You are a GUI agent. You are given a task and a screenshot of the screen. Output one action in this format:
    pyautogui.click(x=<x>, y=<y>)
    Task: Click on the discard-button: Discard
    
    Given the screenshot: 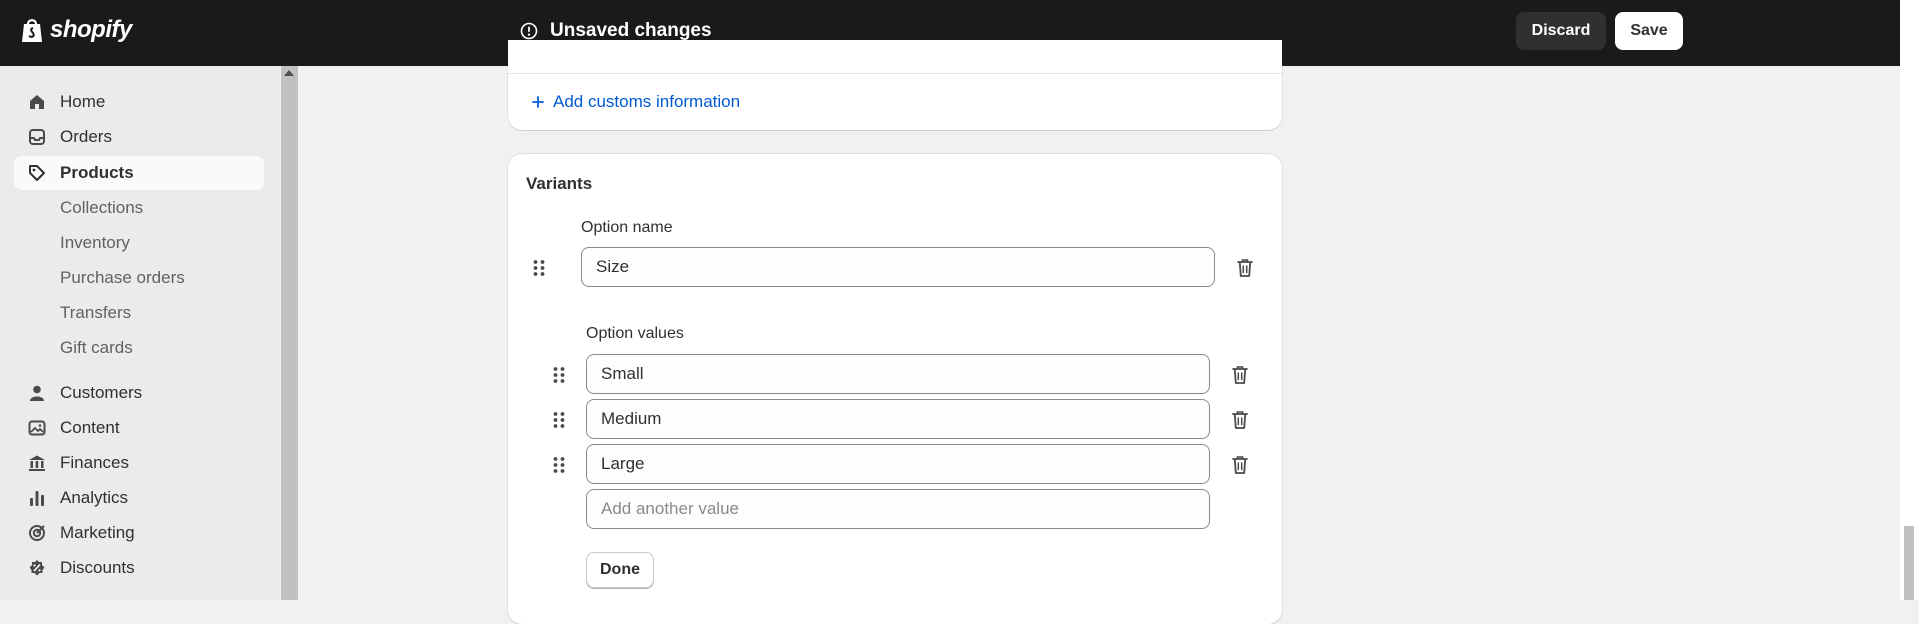 What is the action you would take?
    pyautogui.click(x=1561, y=31)
    